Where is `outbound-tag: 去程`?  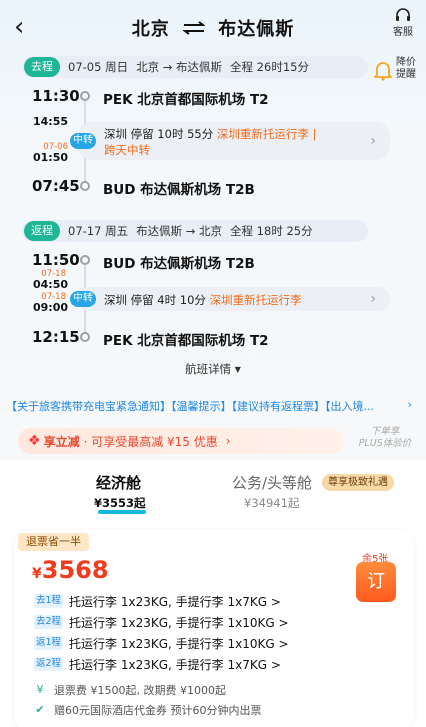
outbound-tag: 去程 is located at coordinates (42, 67).